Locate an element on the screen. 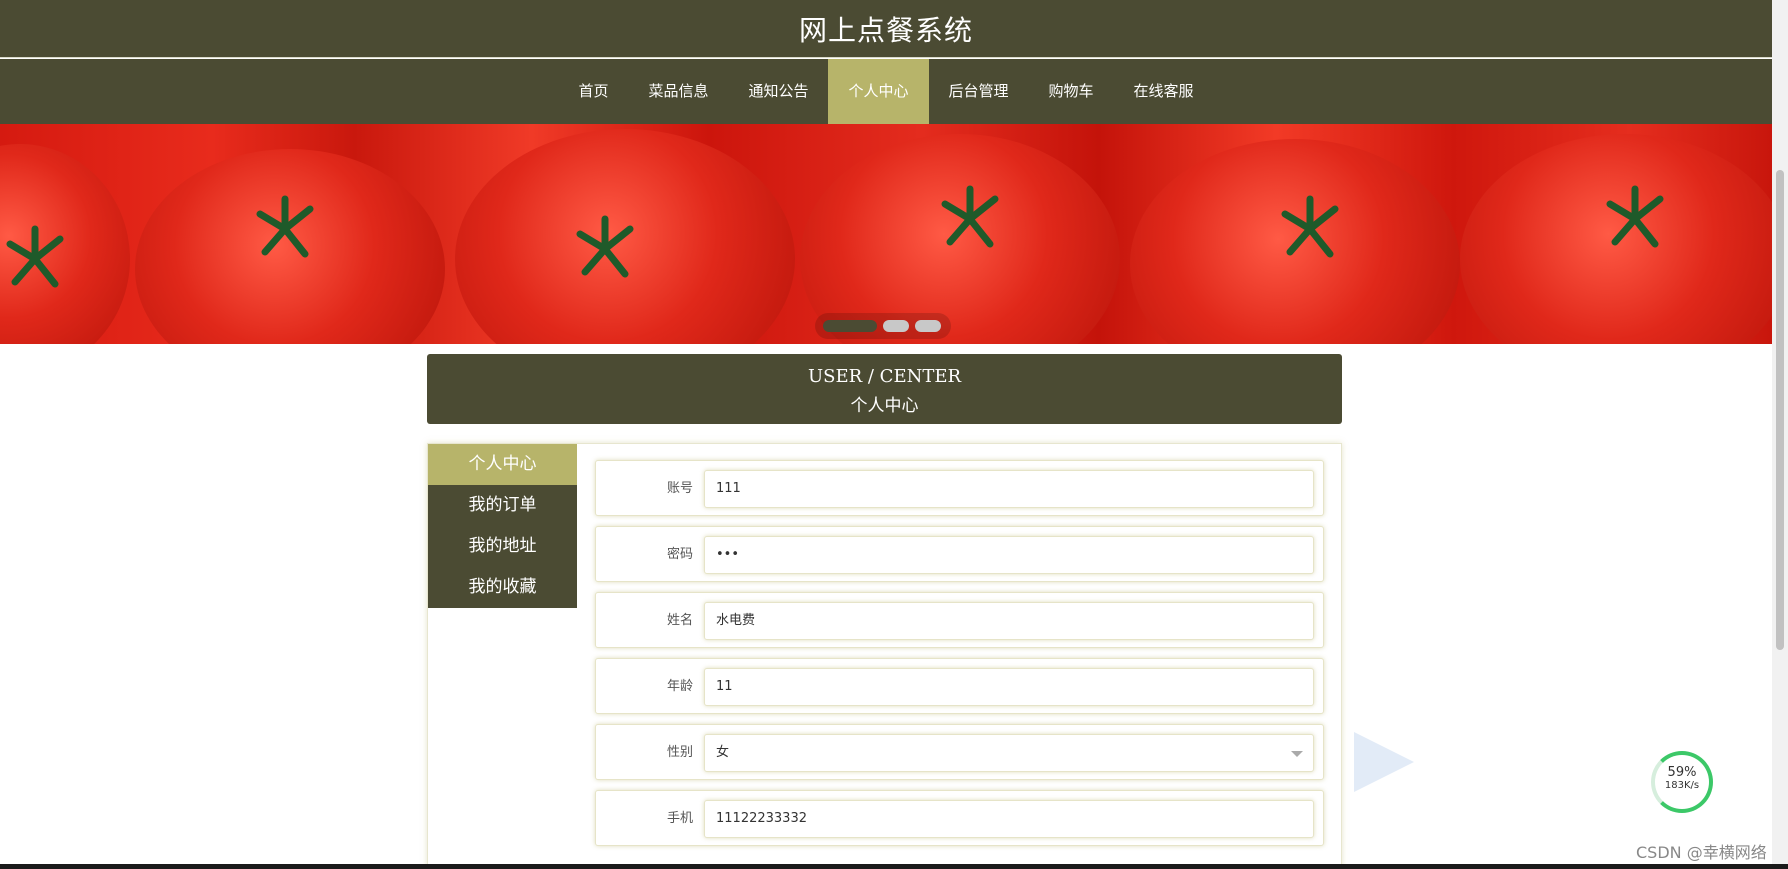 This screenshot has width=1788, height=869. chevron-down-icon is located at coordinates (1297, 754).